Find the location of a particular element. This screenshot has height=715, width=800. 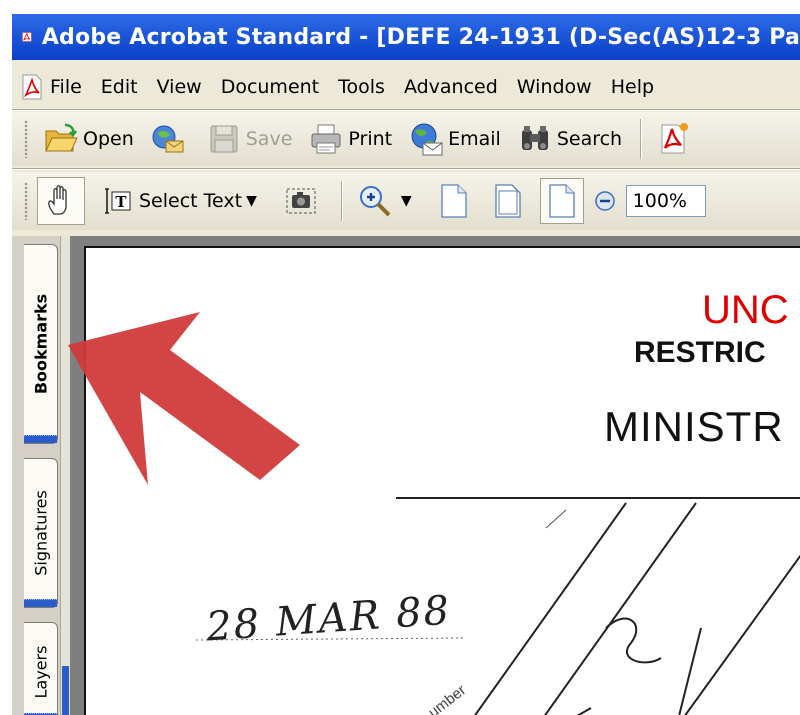

navigation-pane: Bookmarks Signatures Layers is located at coordinates (41, 475).